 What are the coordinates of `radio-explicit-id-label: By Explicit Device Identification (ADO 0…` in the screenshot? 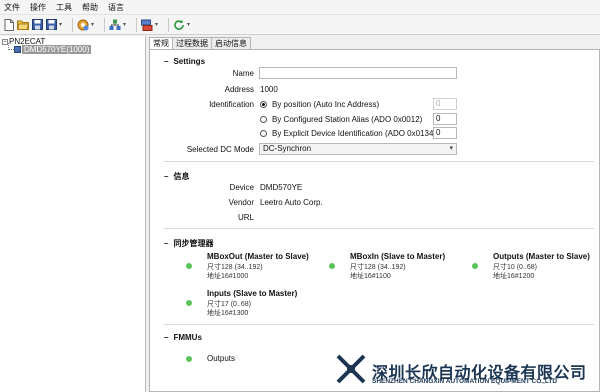 It's located at (354, 133).